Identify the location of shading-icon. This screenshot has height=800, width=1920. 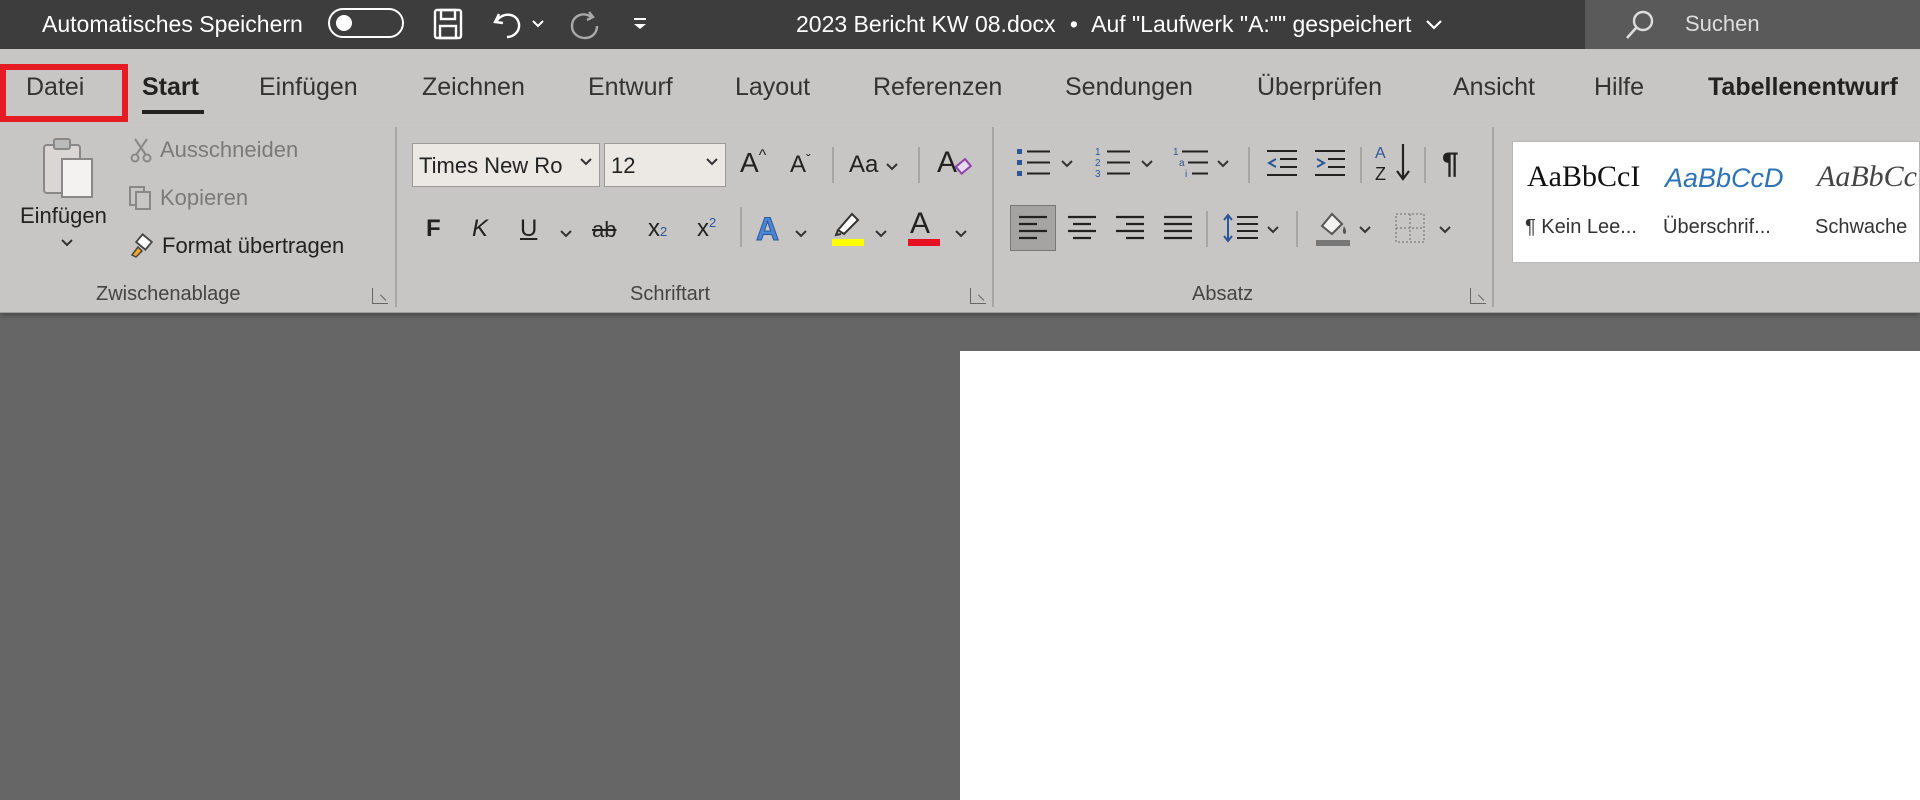
(1333, 228).